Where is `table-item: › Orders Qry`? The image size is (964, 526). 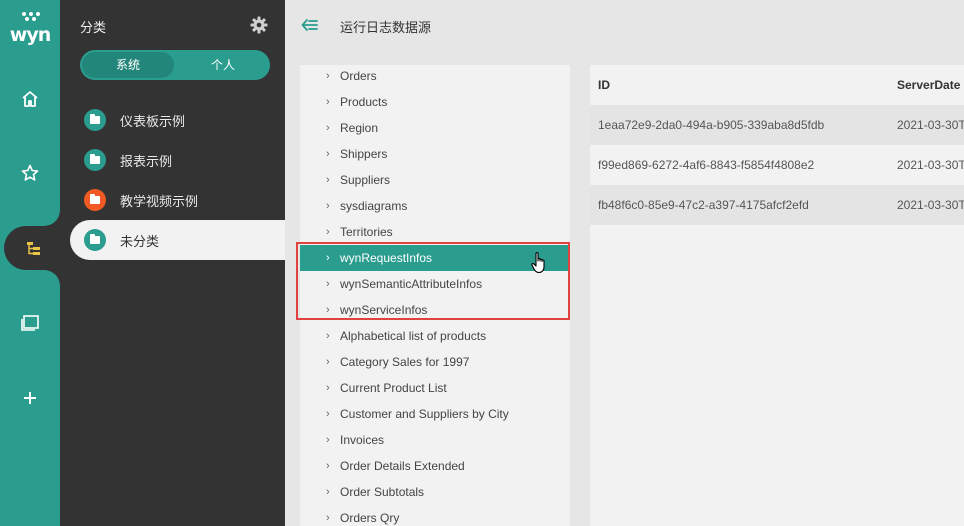
table-item: › Orders Qry is located at coordinates (435, 515).